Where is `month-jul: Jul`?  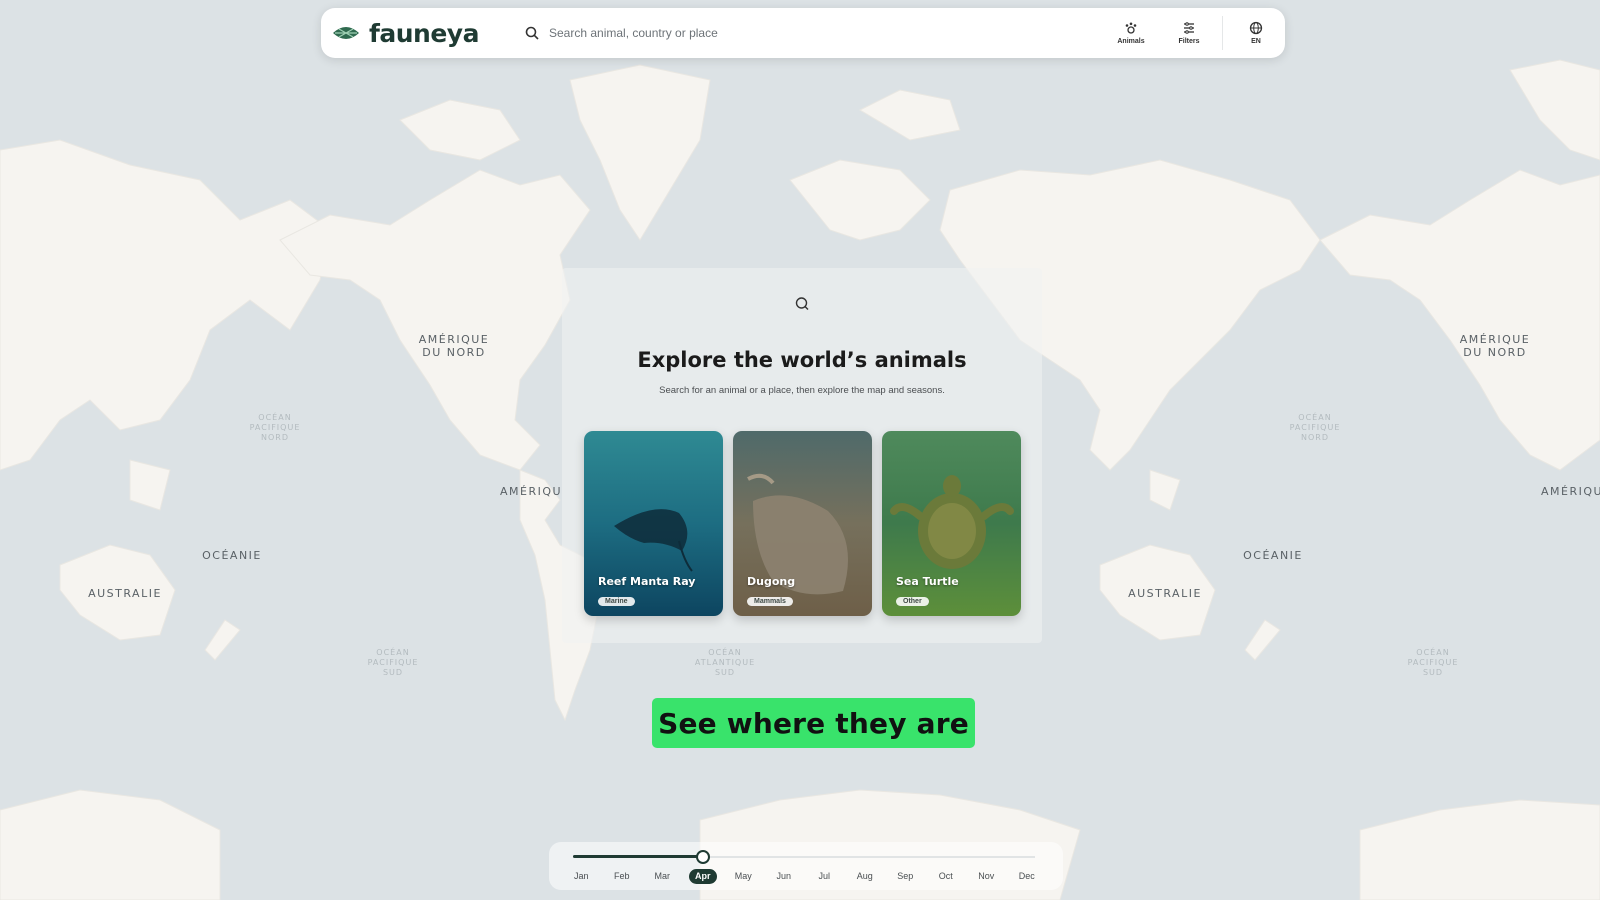
month-jul: Jul is located at coordinates (824, 876).